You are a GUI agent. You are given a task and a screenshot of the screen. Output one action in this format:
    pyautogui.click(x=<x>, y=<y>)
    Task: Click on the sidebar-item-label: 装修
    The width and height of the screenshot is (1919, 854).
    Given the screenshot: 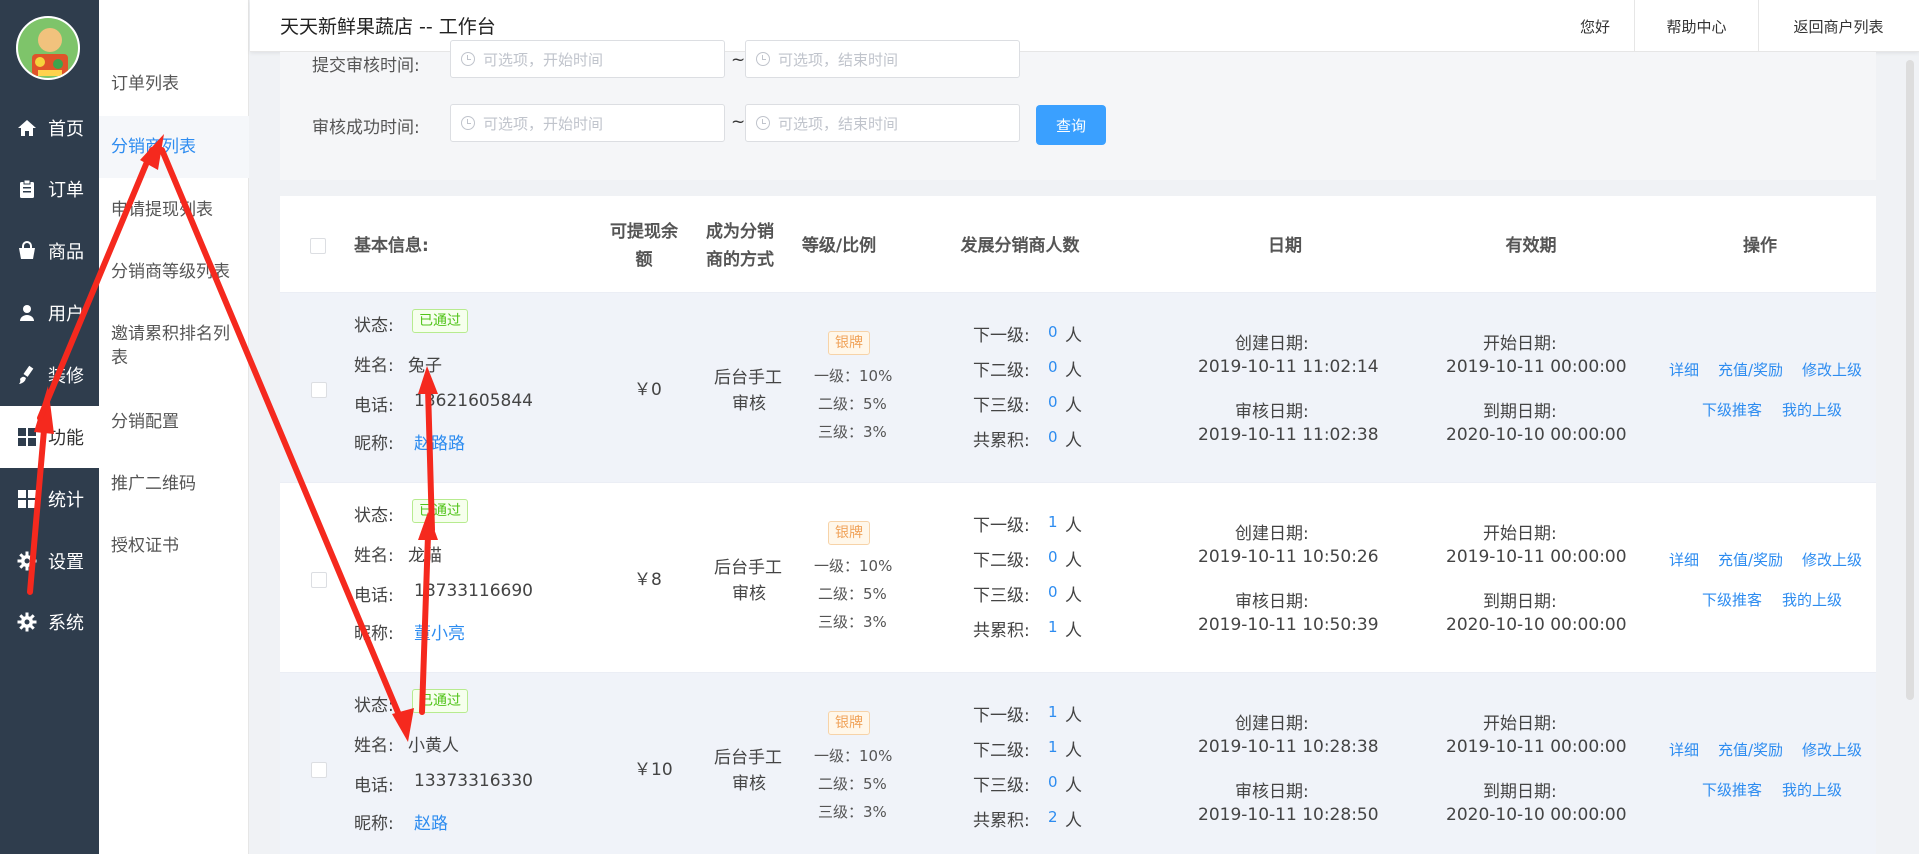 What is the action you would take?
    pyautogui.click(x=66, y=376)
    